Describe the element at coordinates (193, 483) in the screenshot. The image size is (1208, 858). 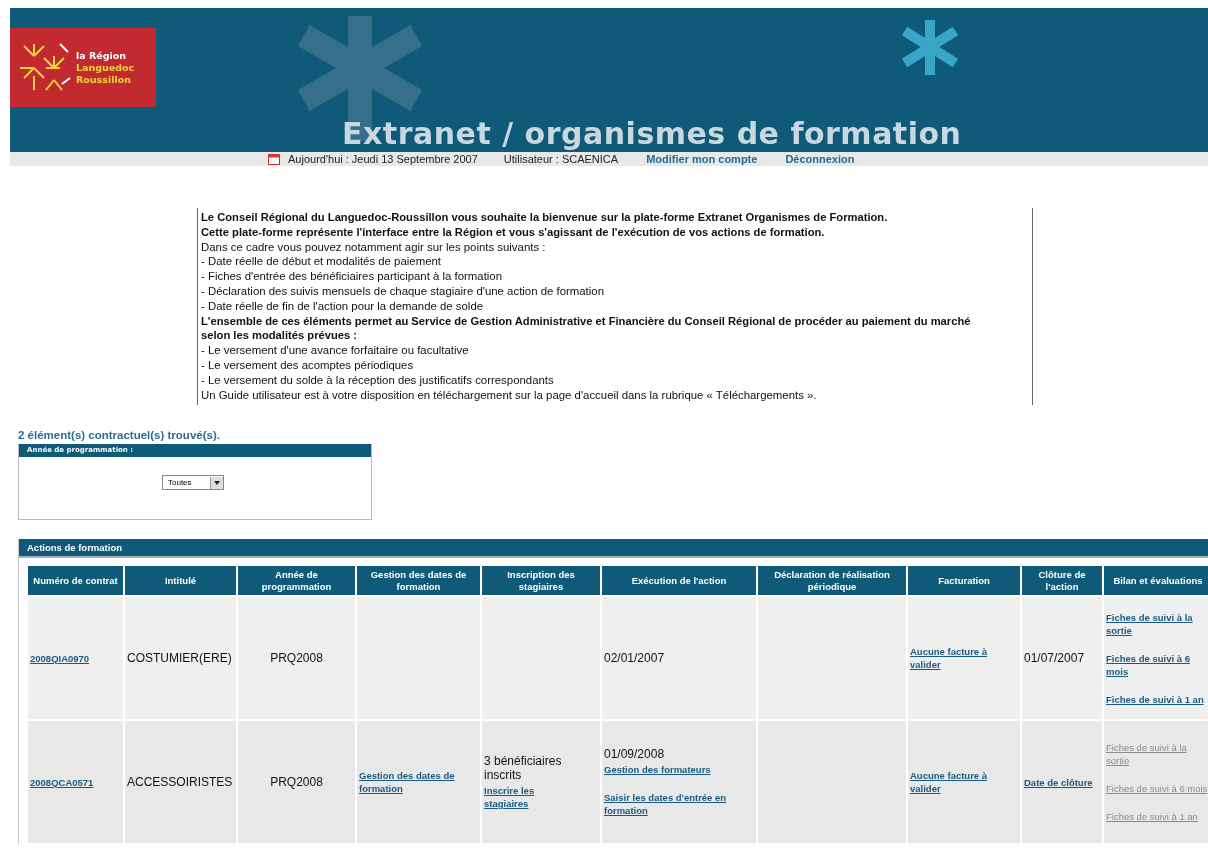
I see `year-select: Toutes` at that location.